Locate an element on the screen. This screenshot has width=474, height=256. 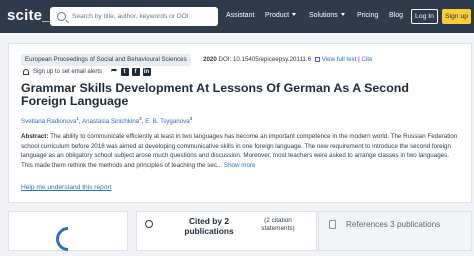
nav-blog: Blog is located at coordinates (396, 15).